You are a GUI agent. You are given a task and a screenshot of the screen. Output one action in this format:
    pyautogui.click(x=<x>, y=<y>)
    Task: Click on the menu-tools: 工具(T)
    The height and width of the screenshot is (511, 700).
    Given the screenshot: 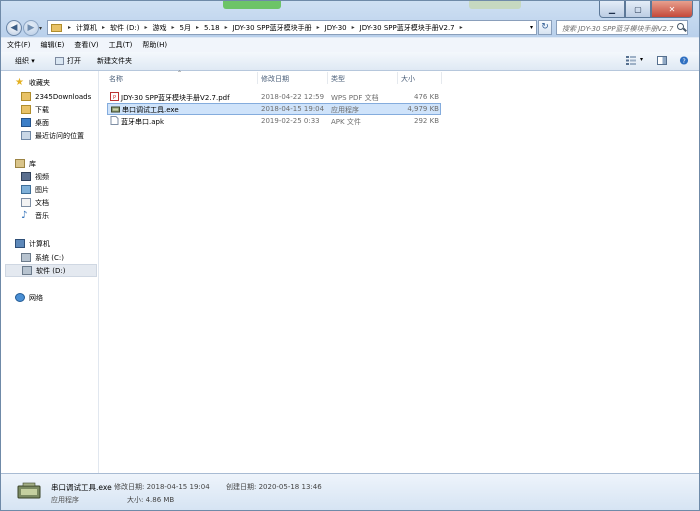 What is the action you would take?
    pyautogui.click(x=121, y=45)
    